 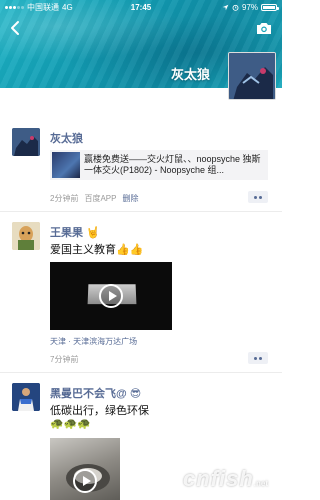 I want to click on battery-percent: 97%, so click(x=249, y=7).